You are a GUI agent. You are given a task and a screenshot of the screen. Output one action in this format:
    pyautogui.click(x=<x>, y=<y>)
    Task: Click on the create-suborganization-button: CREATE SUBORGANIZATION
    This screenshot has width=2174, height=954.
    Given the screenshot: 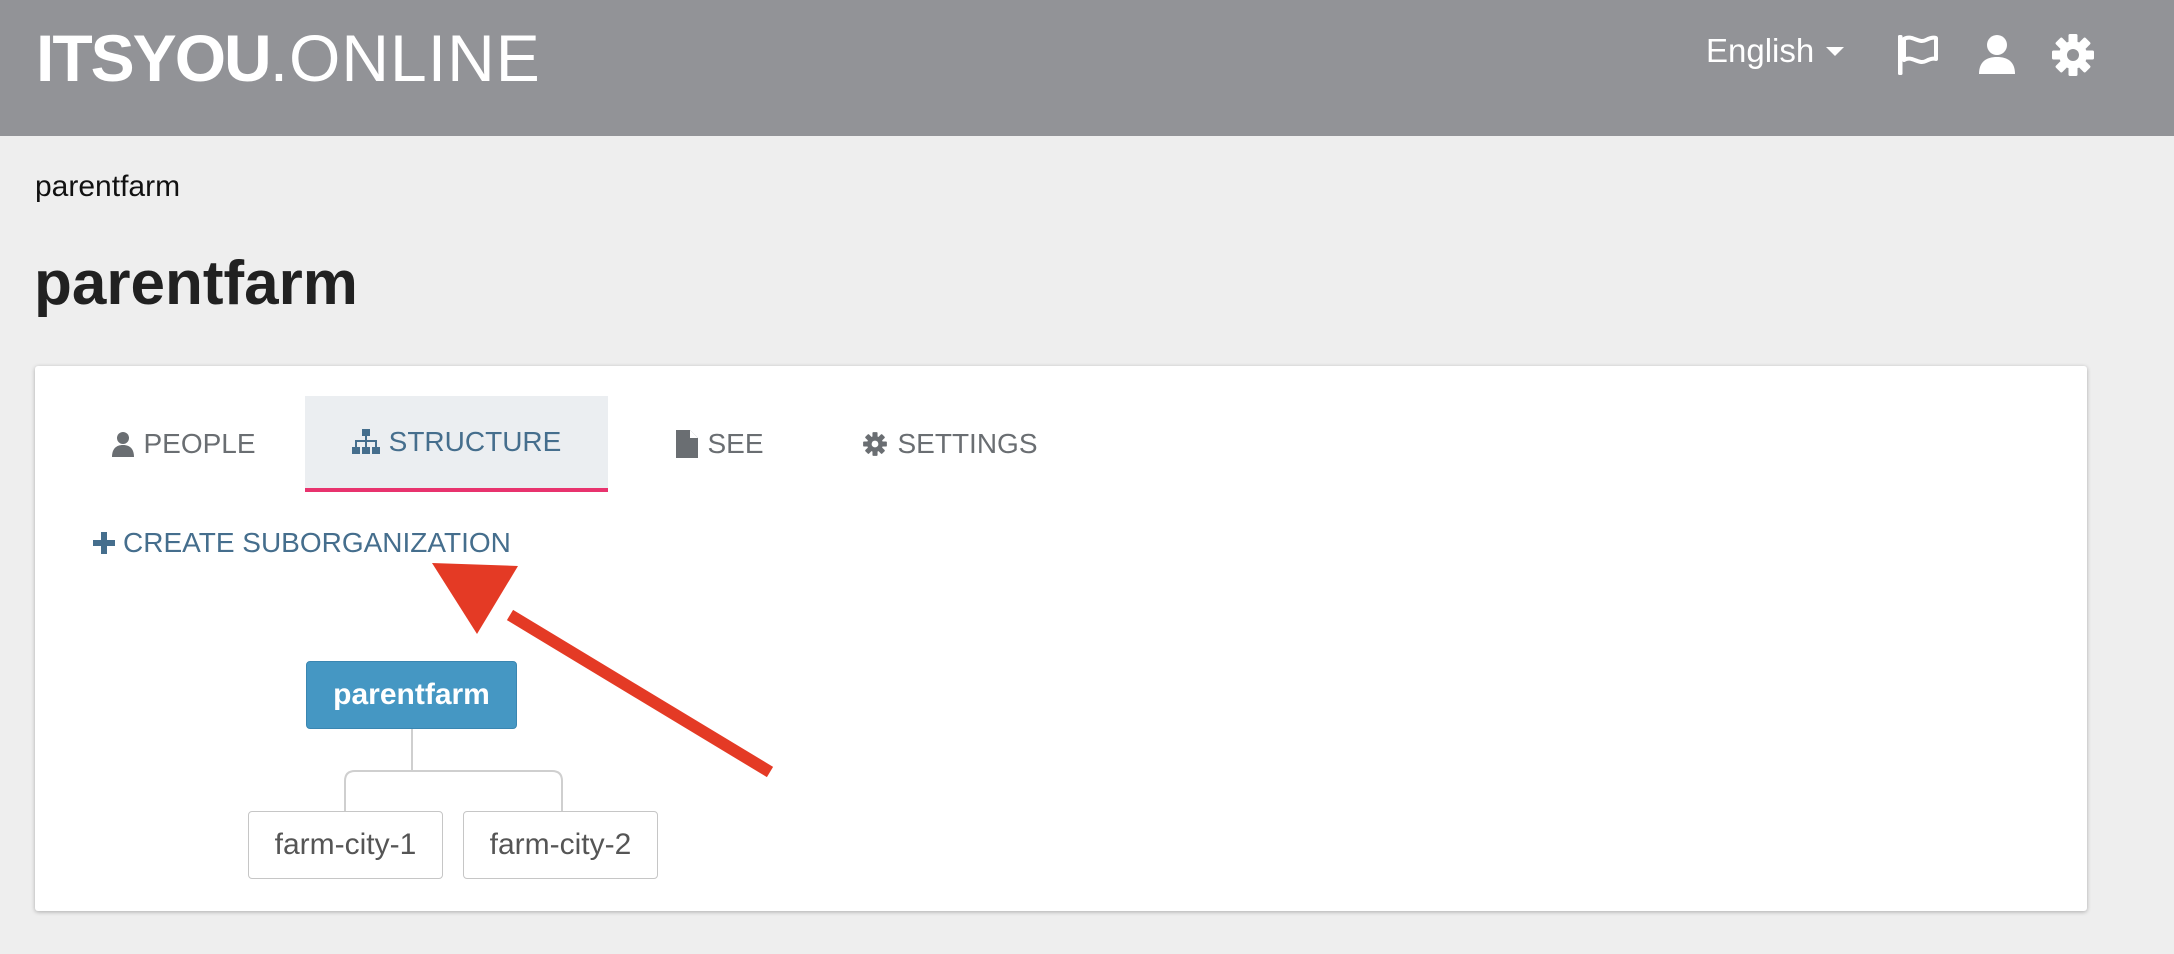 What is the action you would take?
    pyautogui.click(x=302, y=543)
    